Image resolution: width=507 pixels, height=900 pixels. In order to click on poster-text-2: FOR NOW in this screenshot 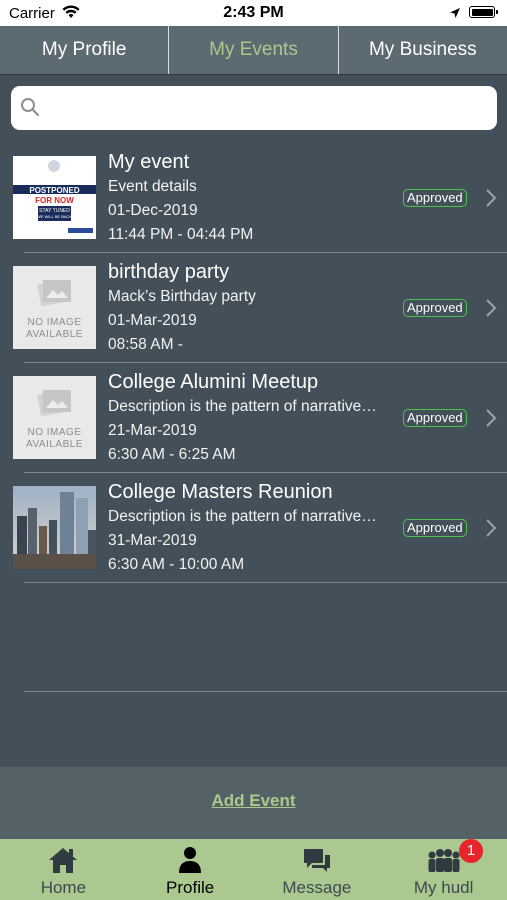, I will do `click(54, 200)`.